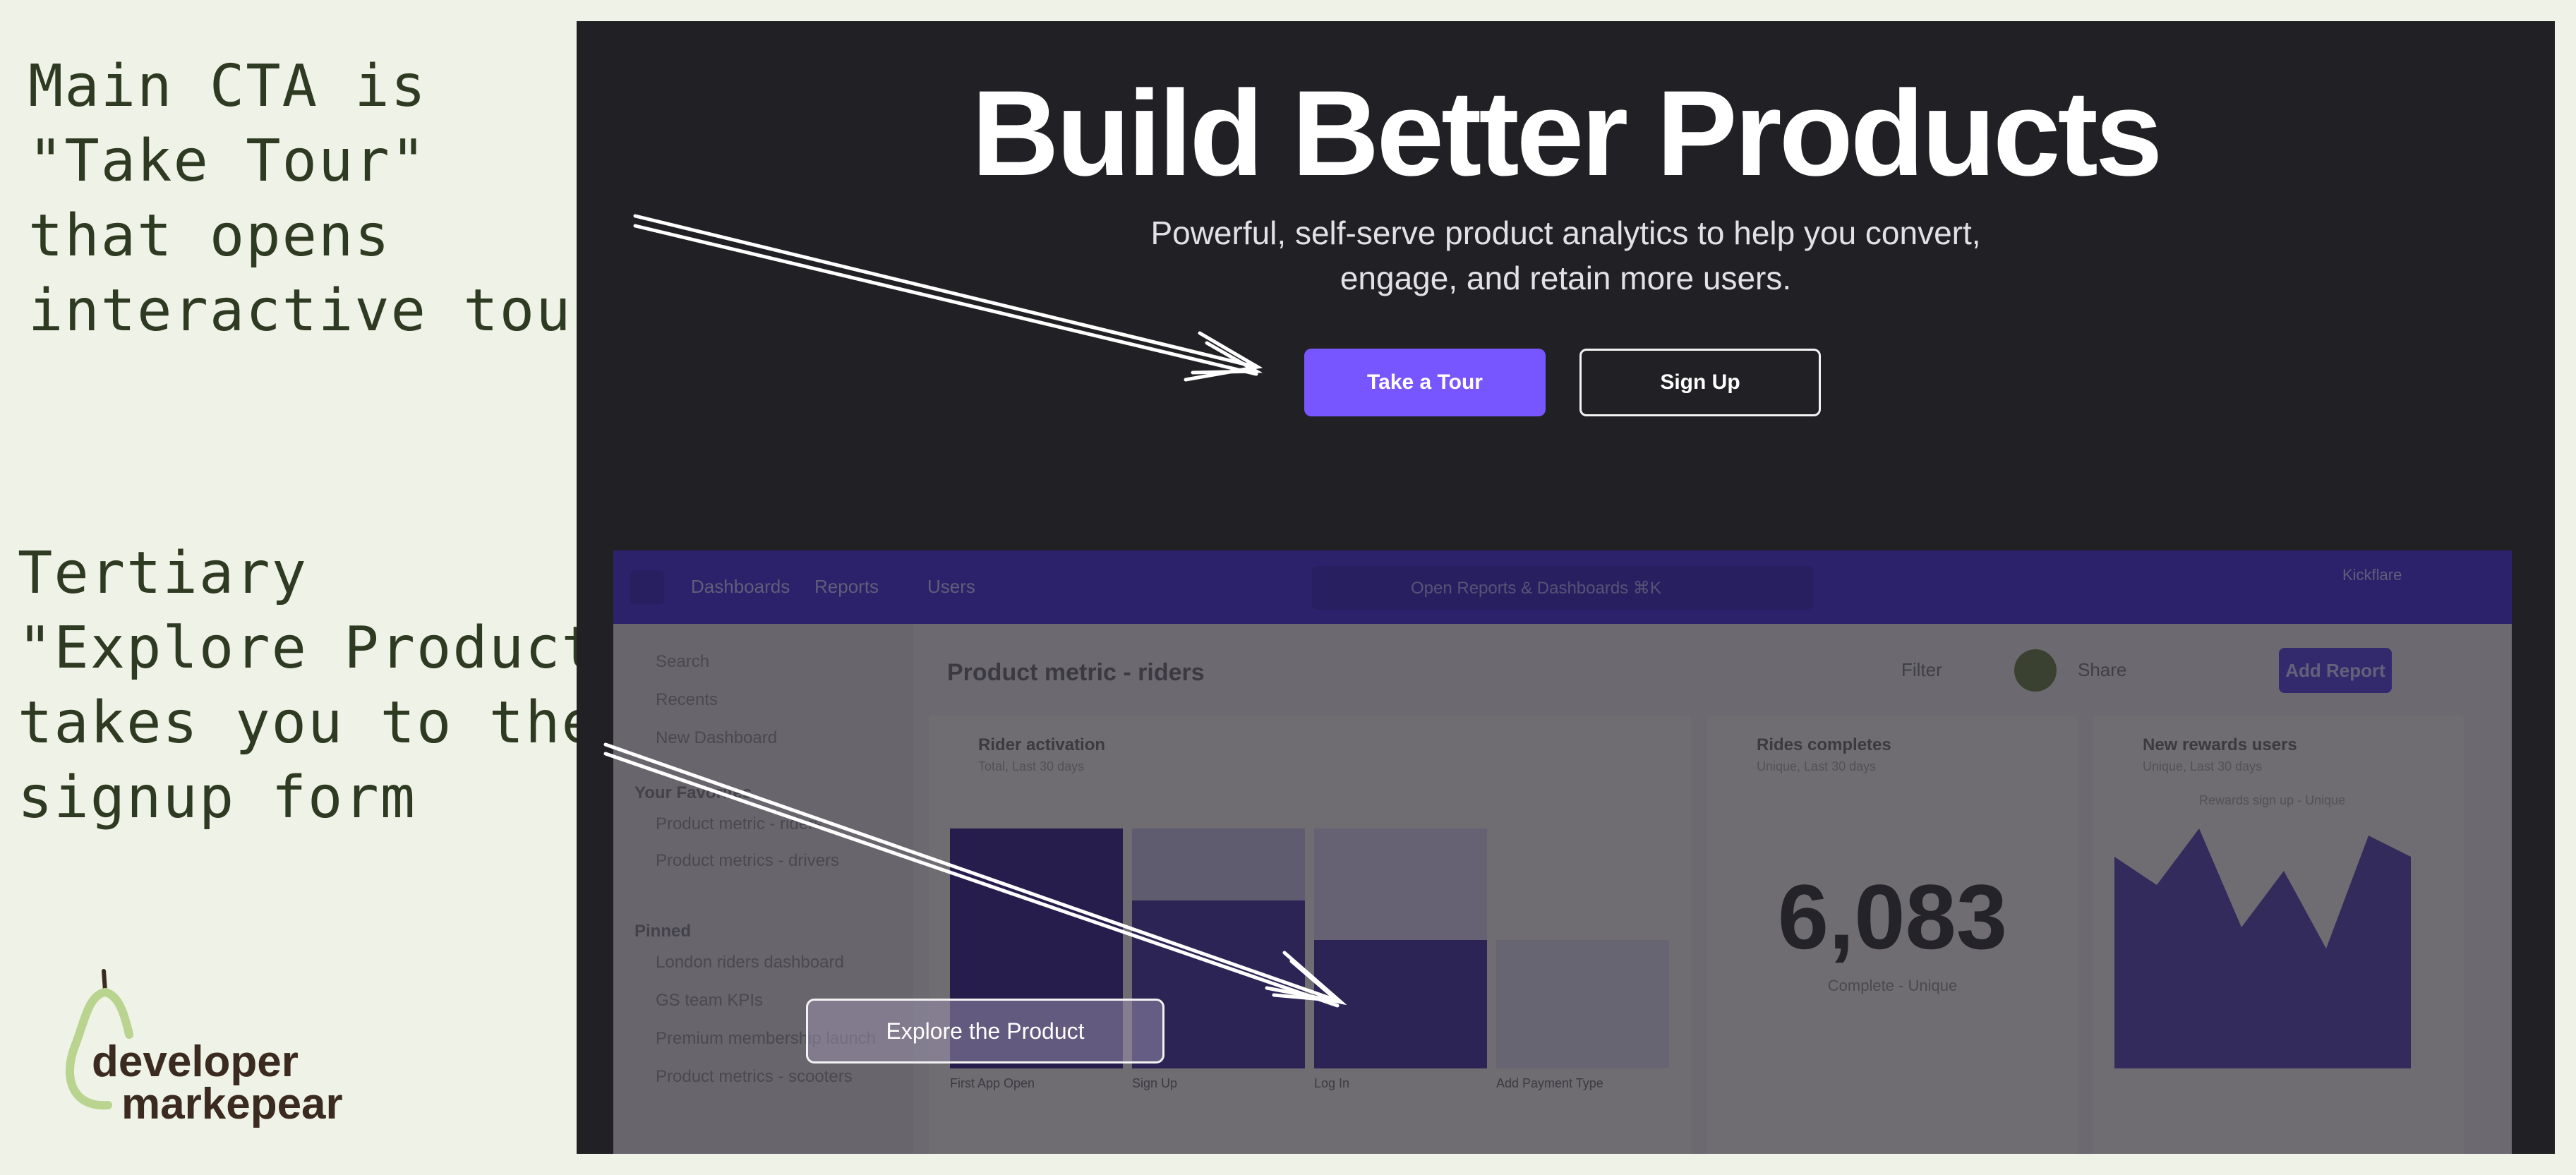  What do you see at coordinates (945, 291) in the screenshot?
I see `arrow-to-tour` at bounding box center [945, 291].